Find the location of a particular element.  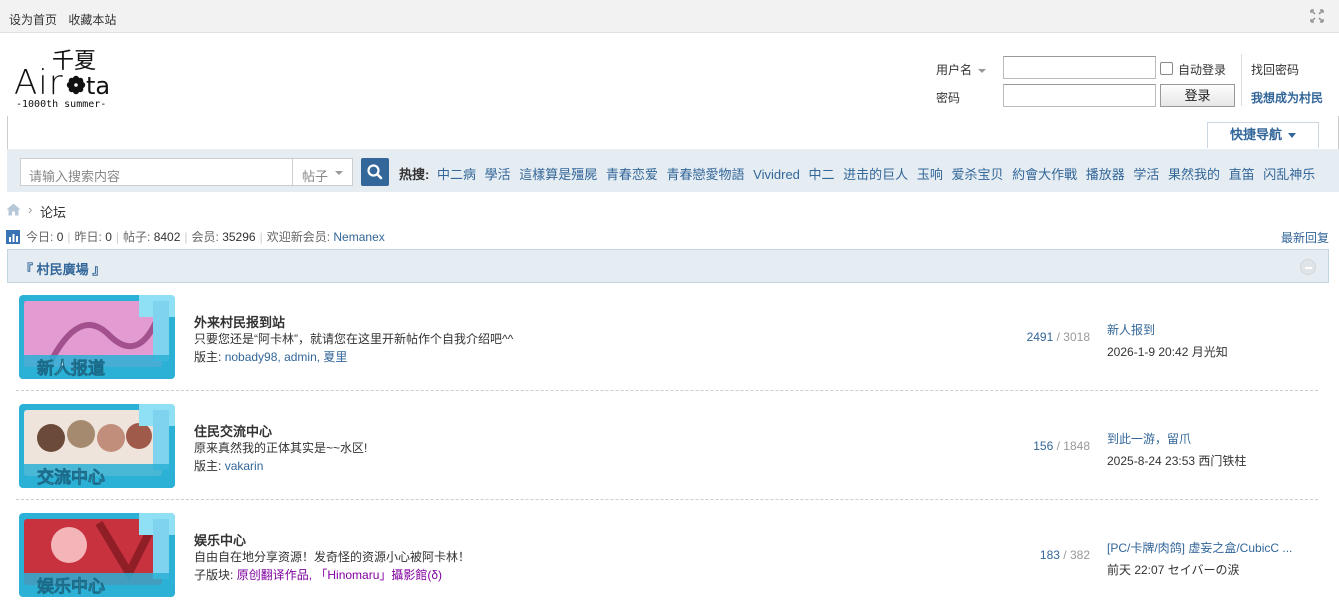

moderator-links: nobady98, admin, 夏里 is located at coordinates (286, 357).